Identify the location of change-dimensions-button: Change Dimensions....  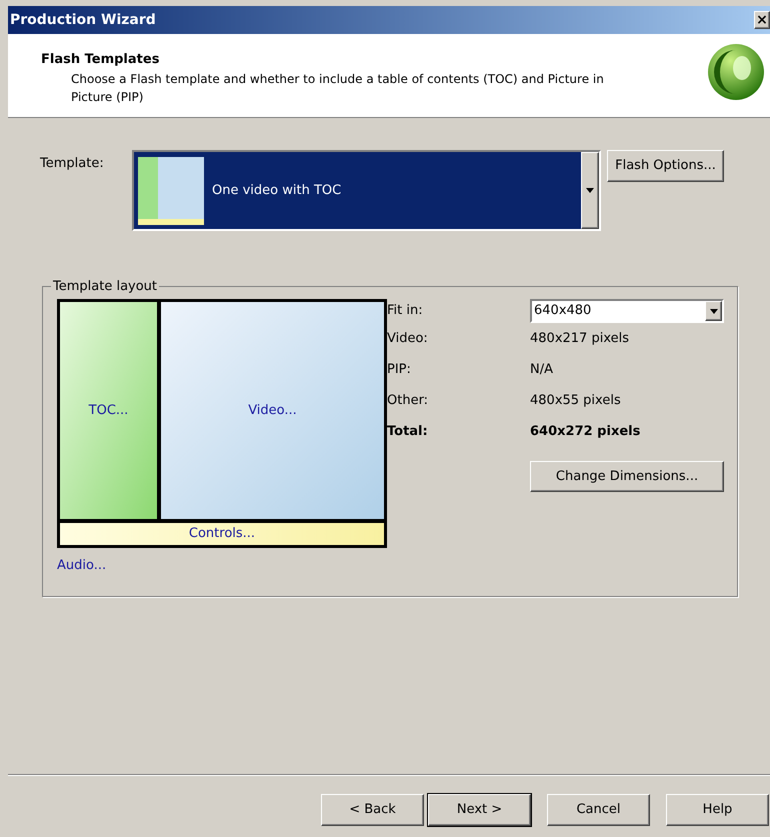
(627, 476).